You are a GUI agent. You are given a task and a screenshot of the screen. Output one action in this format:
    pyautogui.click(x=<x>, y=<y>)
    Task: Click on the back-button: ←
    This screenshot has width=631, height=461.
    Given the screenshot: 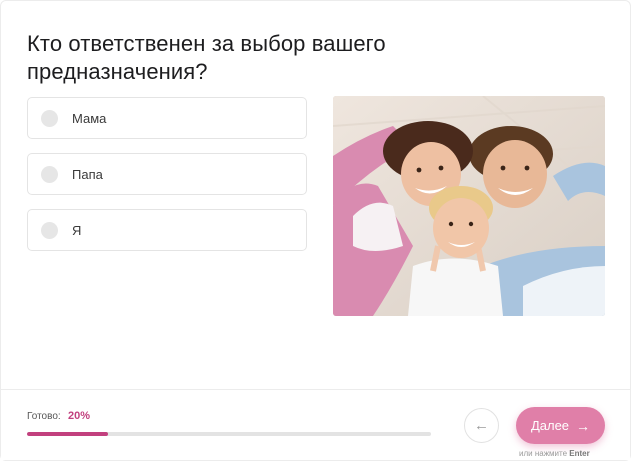 What is the action you would take?
    pyautogui.click(x=481, y=425)
    